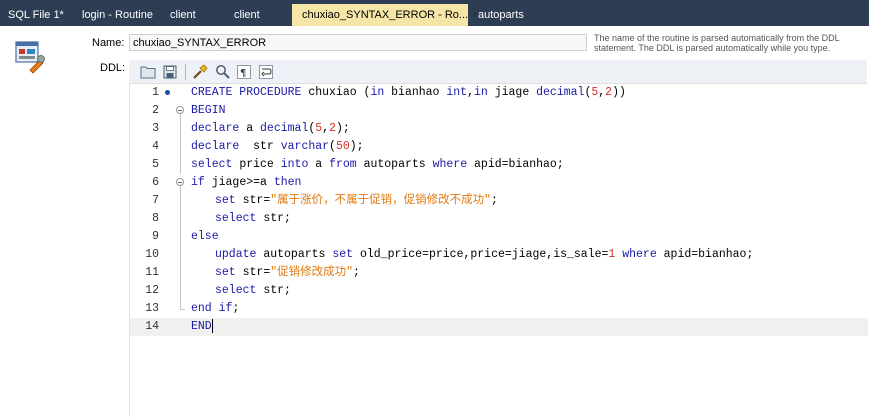  What do you see at coordinates (215, 308) in the screenshot?
I see `code-text: end if;` at bounding box center [215, 308].